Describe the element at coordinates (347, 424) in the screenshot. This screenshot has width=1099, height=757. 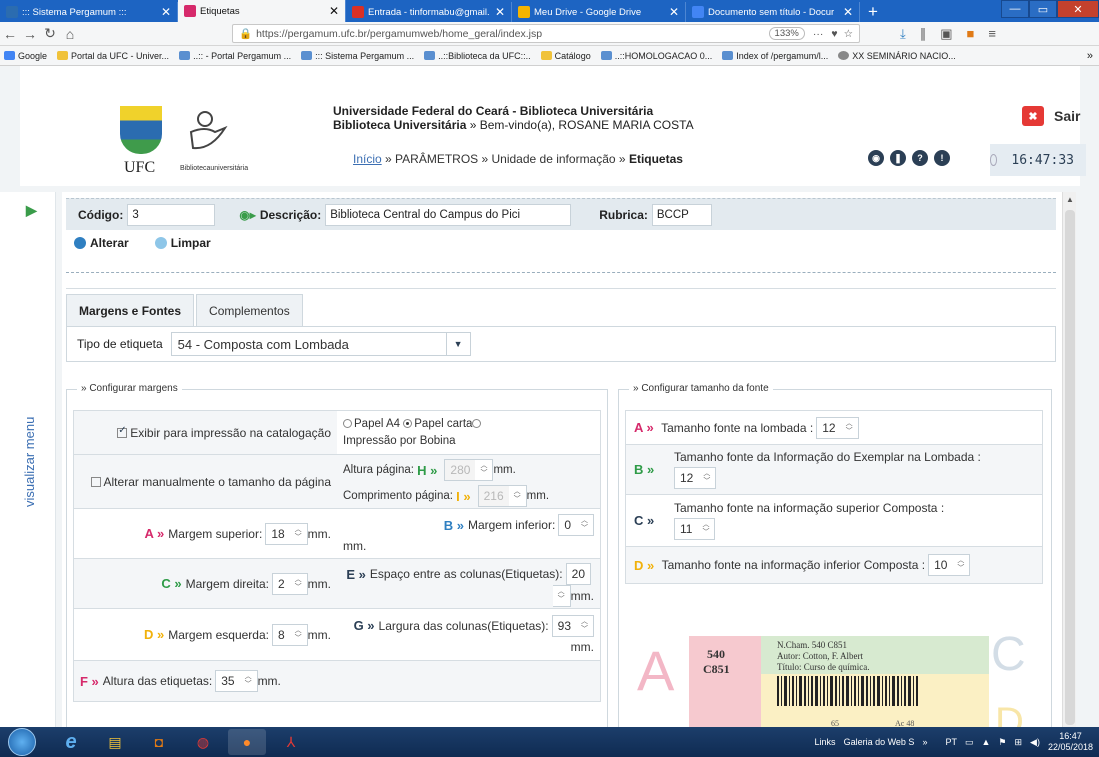
I see `papel-a4-radio` at that location.